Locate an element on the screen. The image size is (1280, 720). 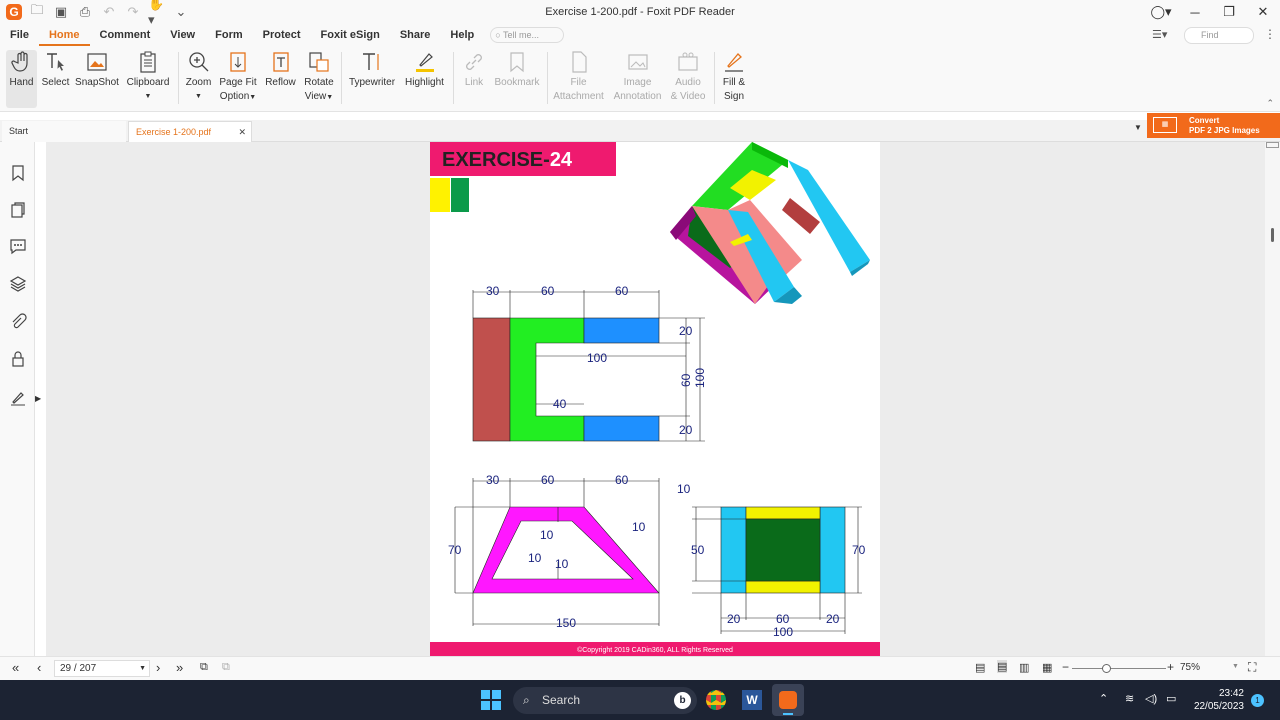
restore-icon: ❐ is located at coordinates (1229, 12).